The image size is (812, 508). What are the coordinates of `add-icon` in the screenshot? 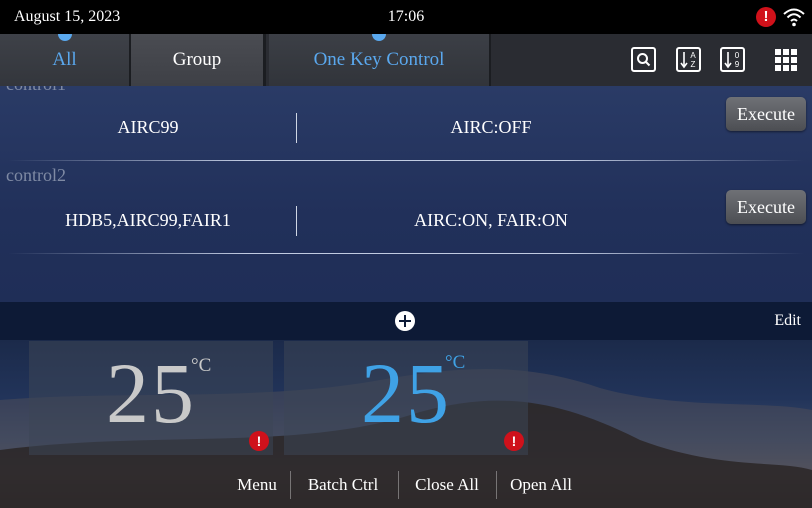 It's located at (405, 321).